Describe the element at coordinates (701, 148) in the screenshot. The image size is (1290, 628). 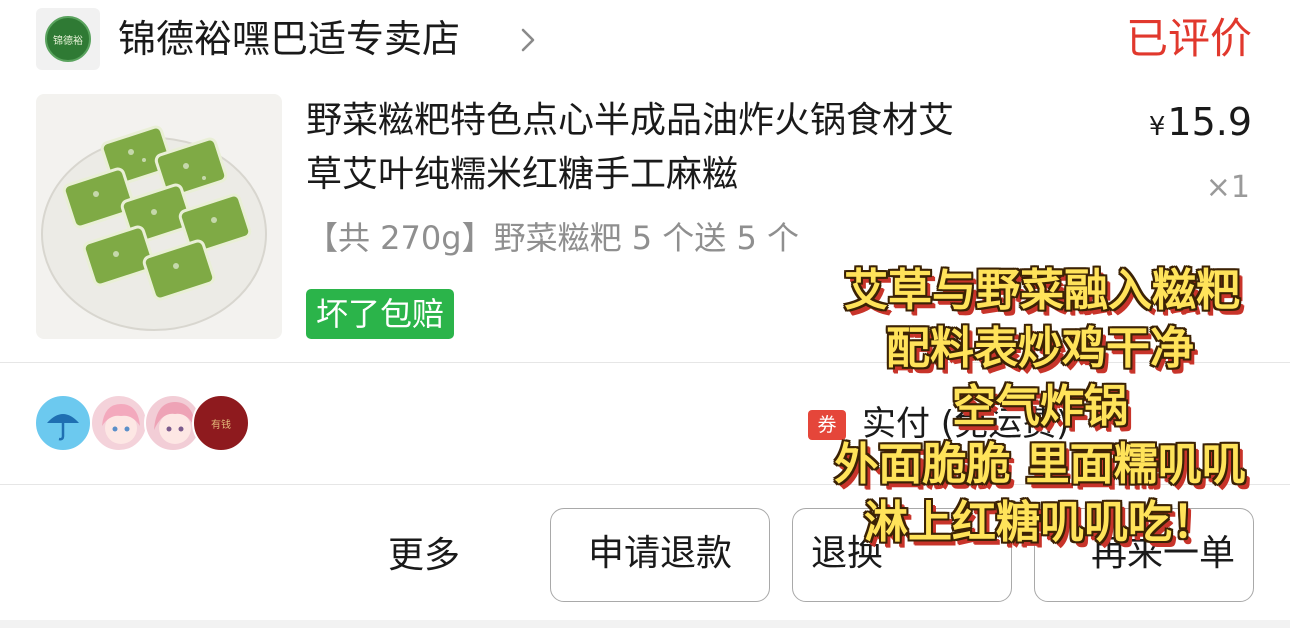
I see `product-title: 野菜糍粑特色点心半成品油炸火锅食材艾 草艾叶纯糯米红糖手工麻糍` at that location.